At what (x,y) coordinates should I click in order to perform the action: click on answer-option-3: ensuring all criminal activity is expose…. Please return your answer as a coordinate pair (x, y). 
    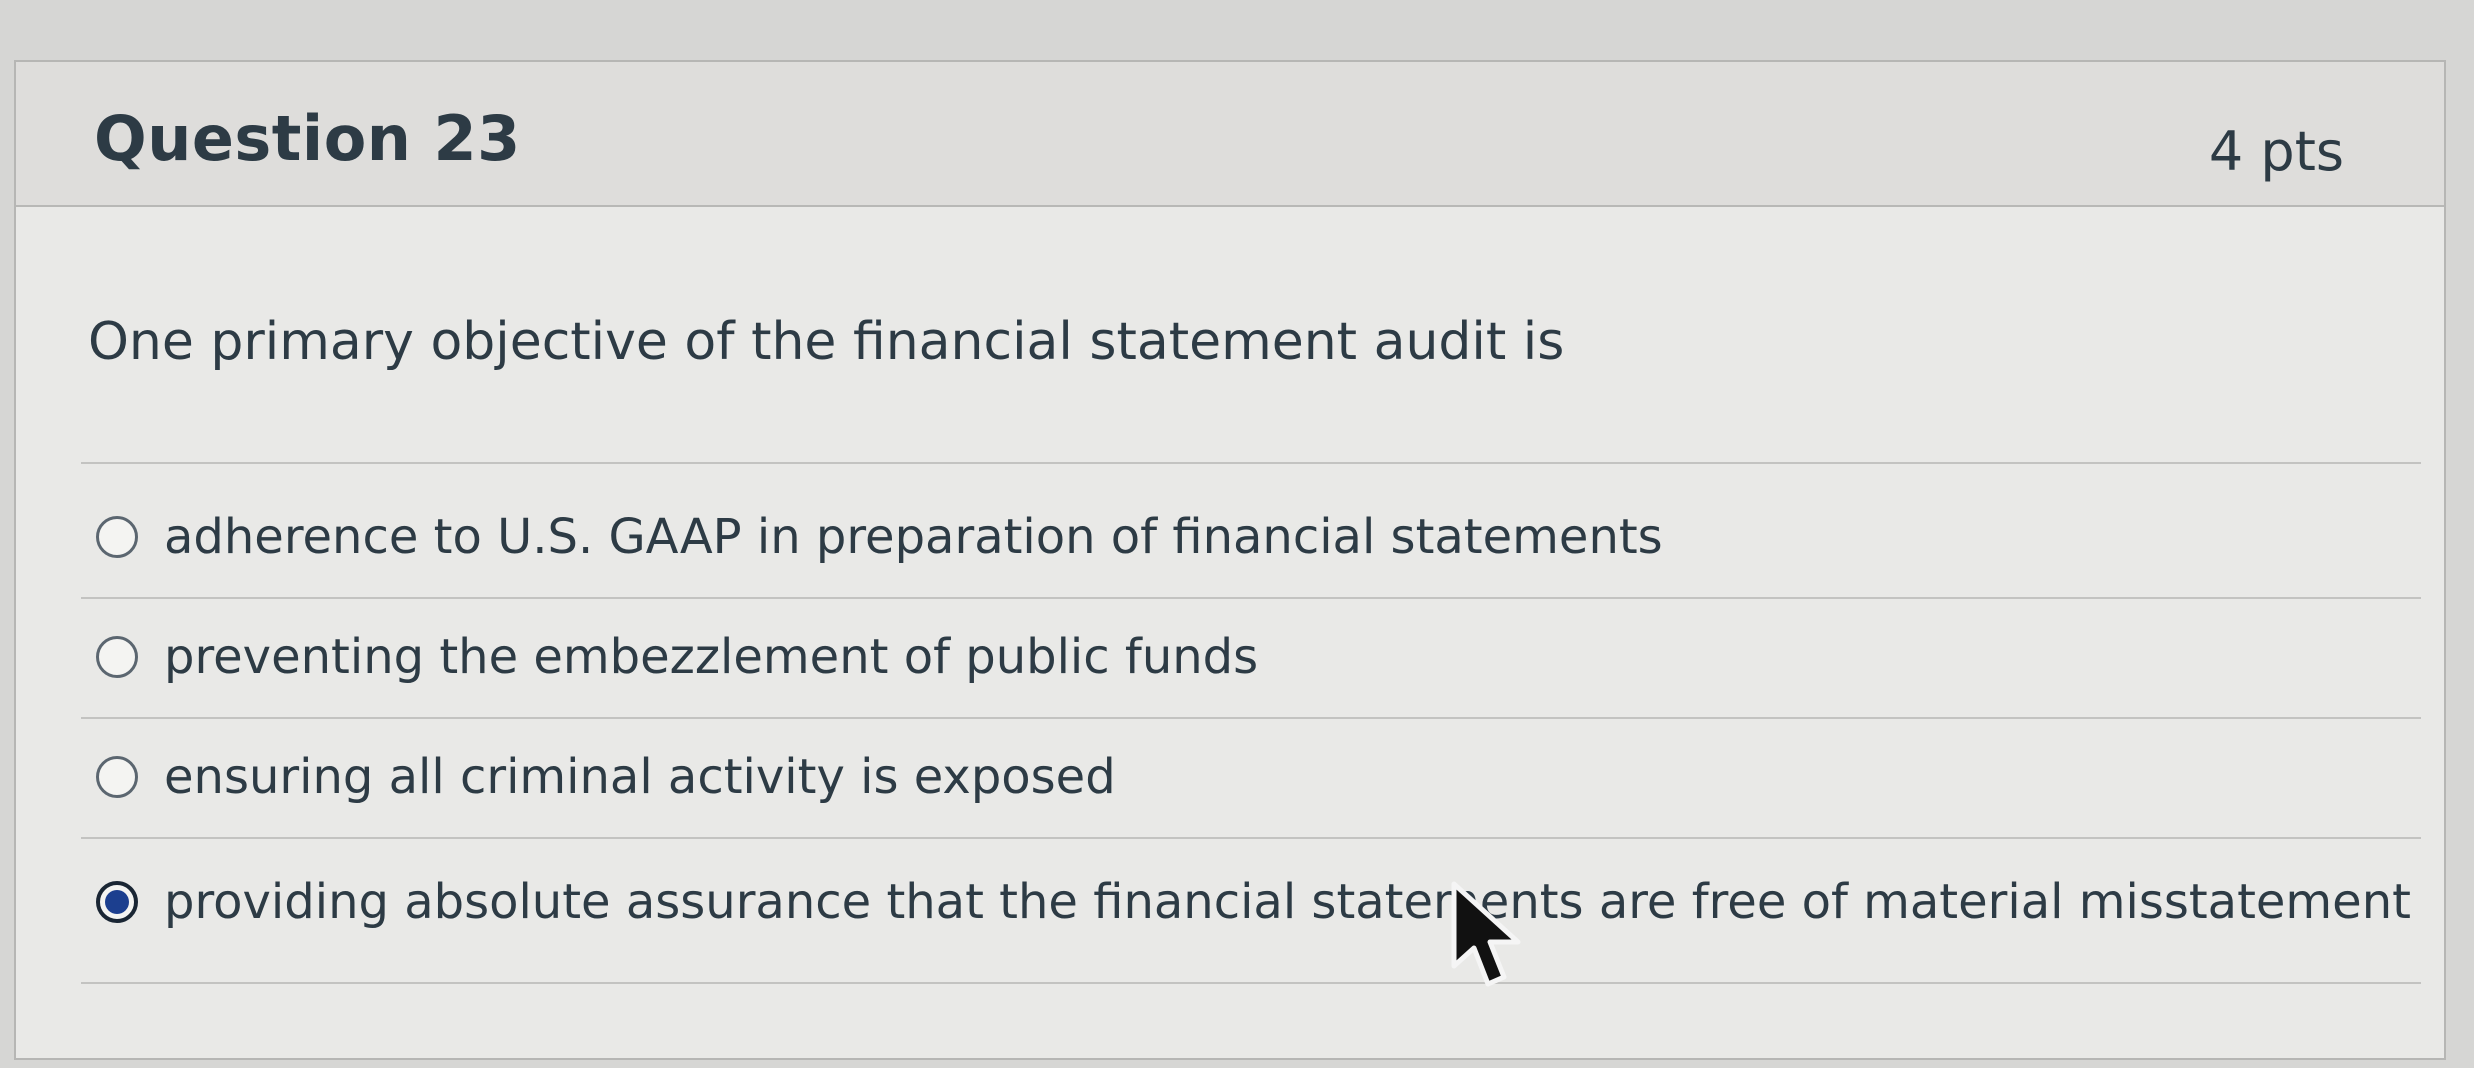
    Looking at the image, I should click on (606, 777).